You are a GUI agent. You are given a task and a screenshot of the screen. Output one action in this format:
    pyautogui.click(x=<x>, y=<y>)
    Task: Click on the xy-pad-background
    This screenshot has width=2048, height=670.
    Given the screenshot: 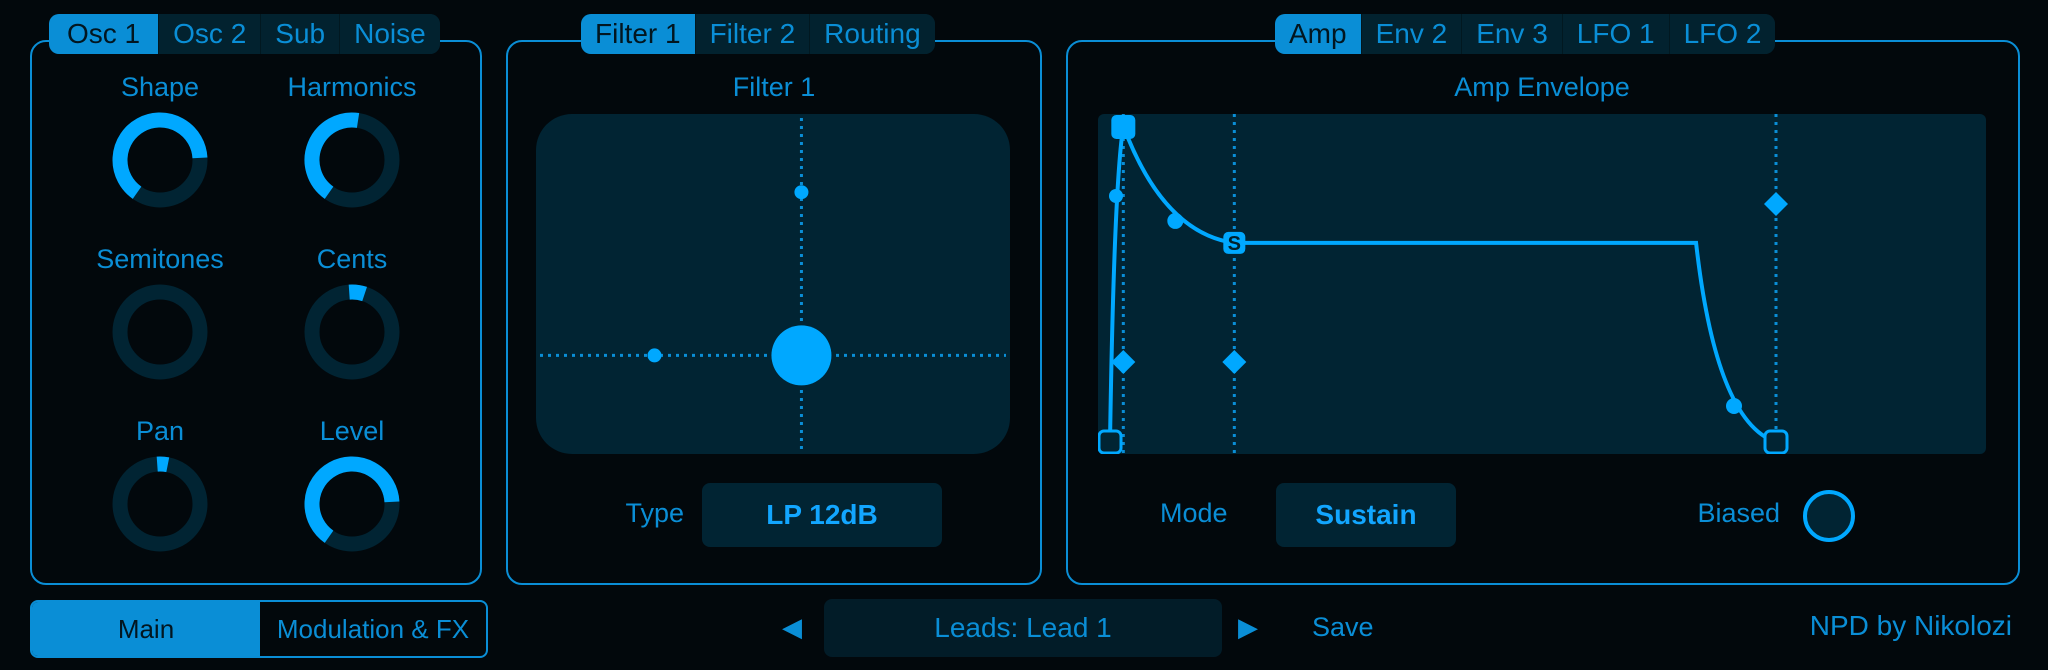 What is the action you would take?
    pyautogui.click(x=773, y=284)
    